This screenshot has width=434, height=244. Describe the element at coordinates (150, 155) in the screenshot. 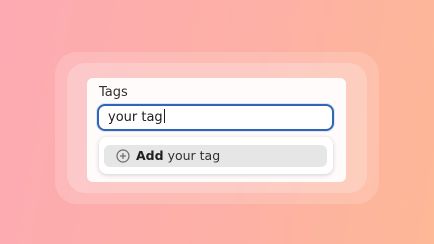

I see `add-action-word: Add` at that location.